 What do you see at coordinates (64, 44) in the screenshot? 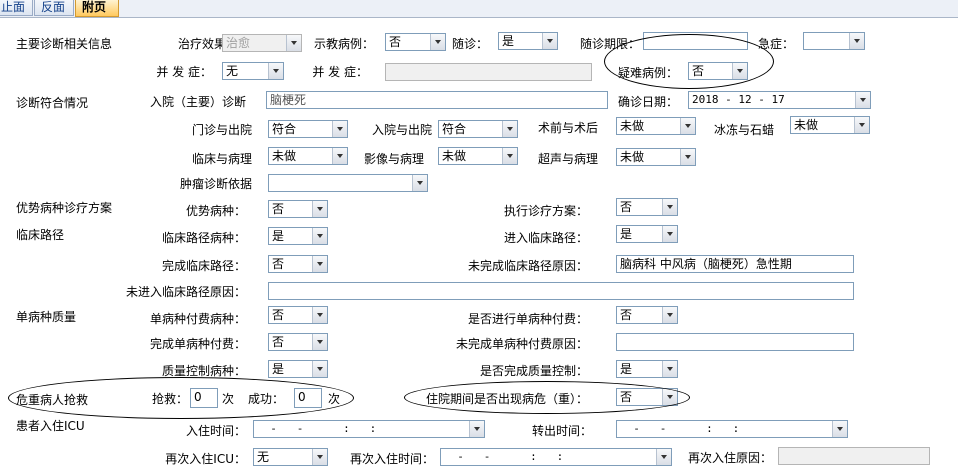
I see `section-main-diagnosis: 主要诊断相关信息` at bounding box center [64, 44].